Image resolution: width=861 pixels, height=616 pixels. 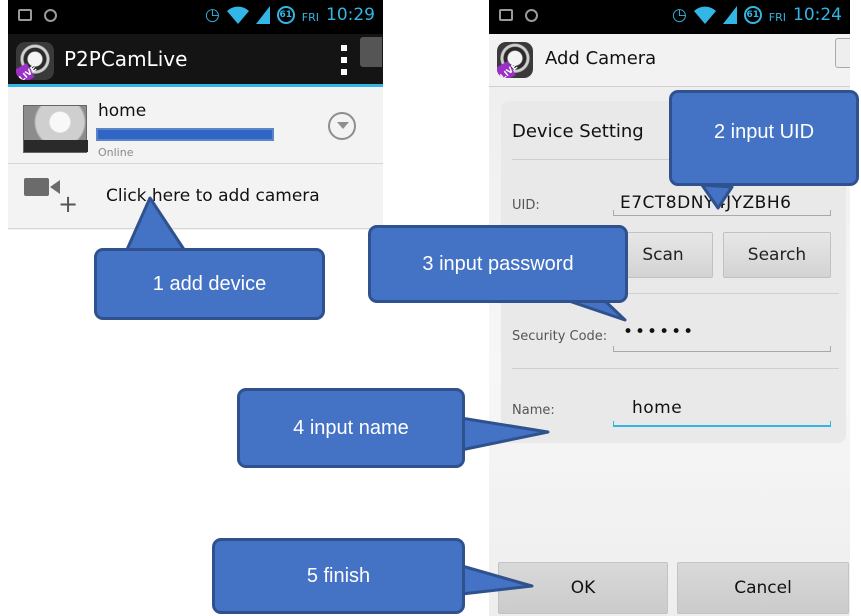 I want to click on status-bar: ◷ 61 FRI 10:29, so click(x=195, y=17).